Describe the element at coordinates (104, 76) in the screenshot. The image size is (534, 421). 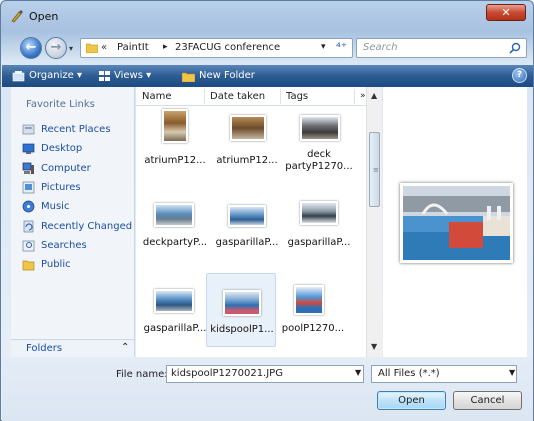
I see `views-icon` at that location.